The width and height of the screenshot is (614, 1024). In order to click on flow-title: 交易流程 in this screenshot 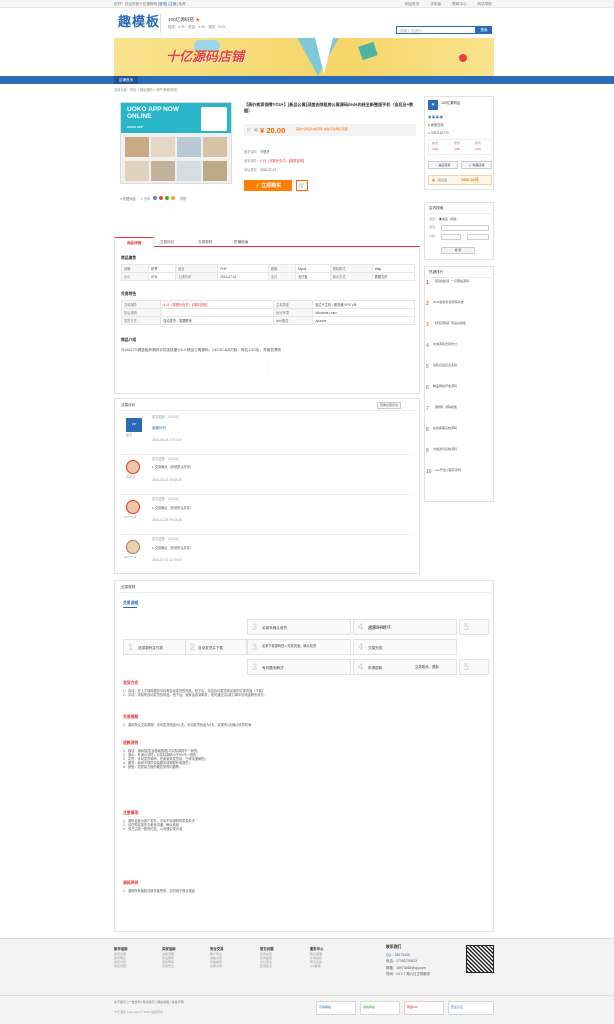, I will do `click(131, 603)`.